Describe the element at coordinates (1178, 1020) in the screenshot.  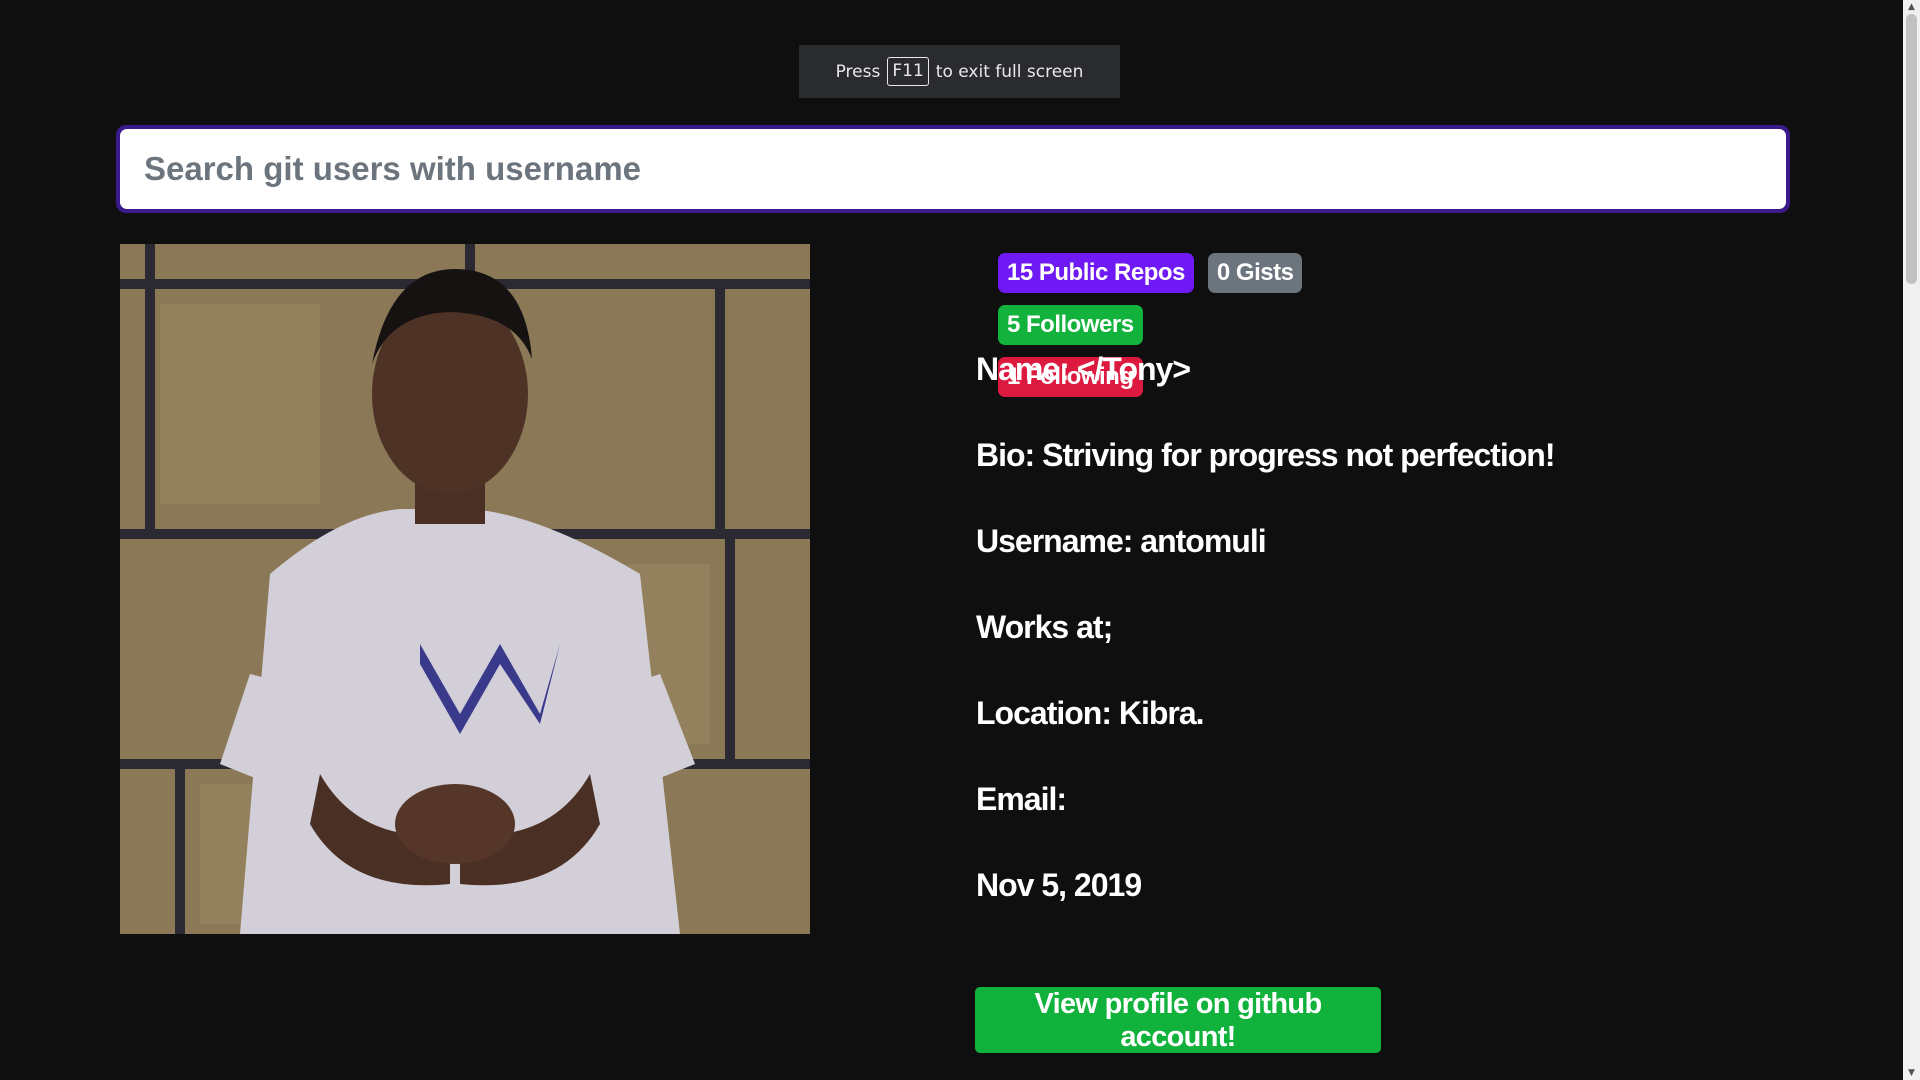
I see `view-github-profile-button: View profile on github account!` at that location.